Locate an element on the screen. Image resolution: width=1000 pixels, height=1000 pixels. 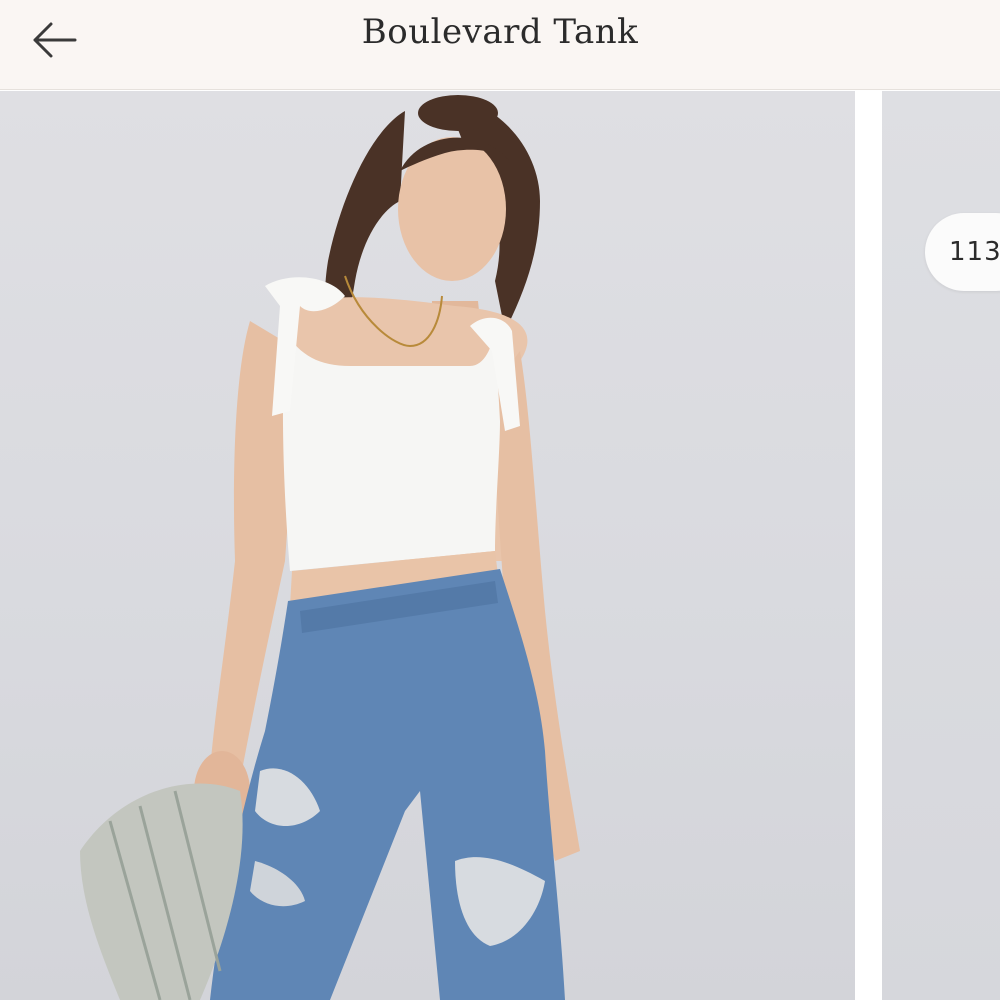
image-counter-badge: 113 is located at coordinates (962, 252).